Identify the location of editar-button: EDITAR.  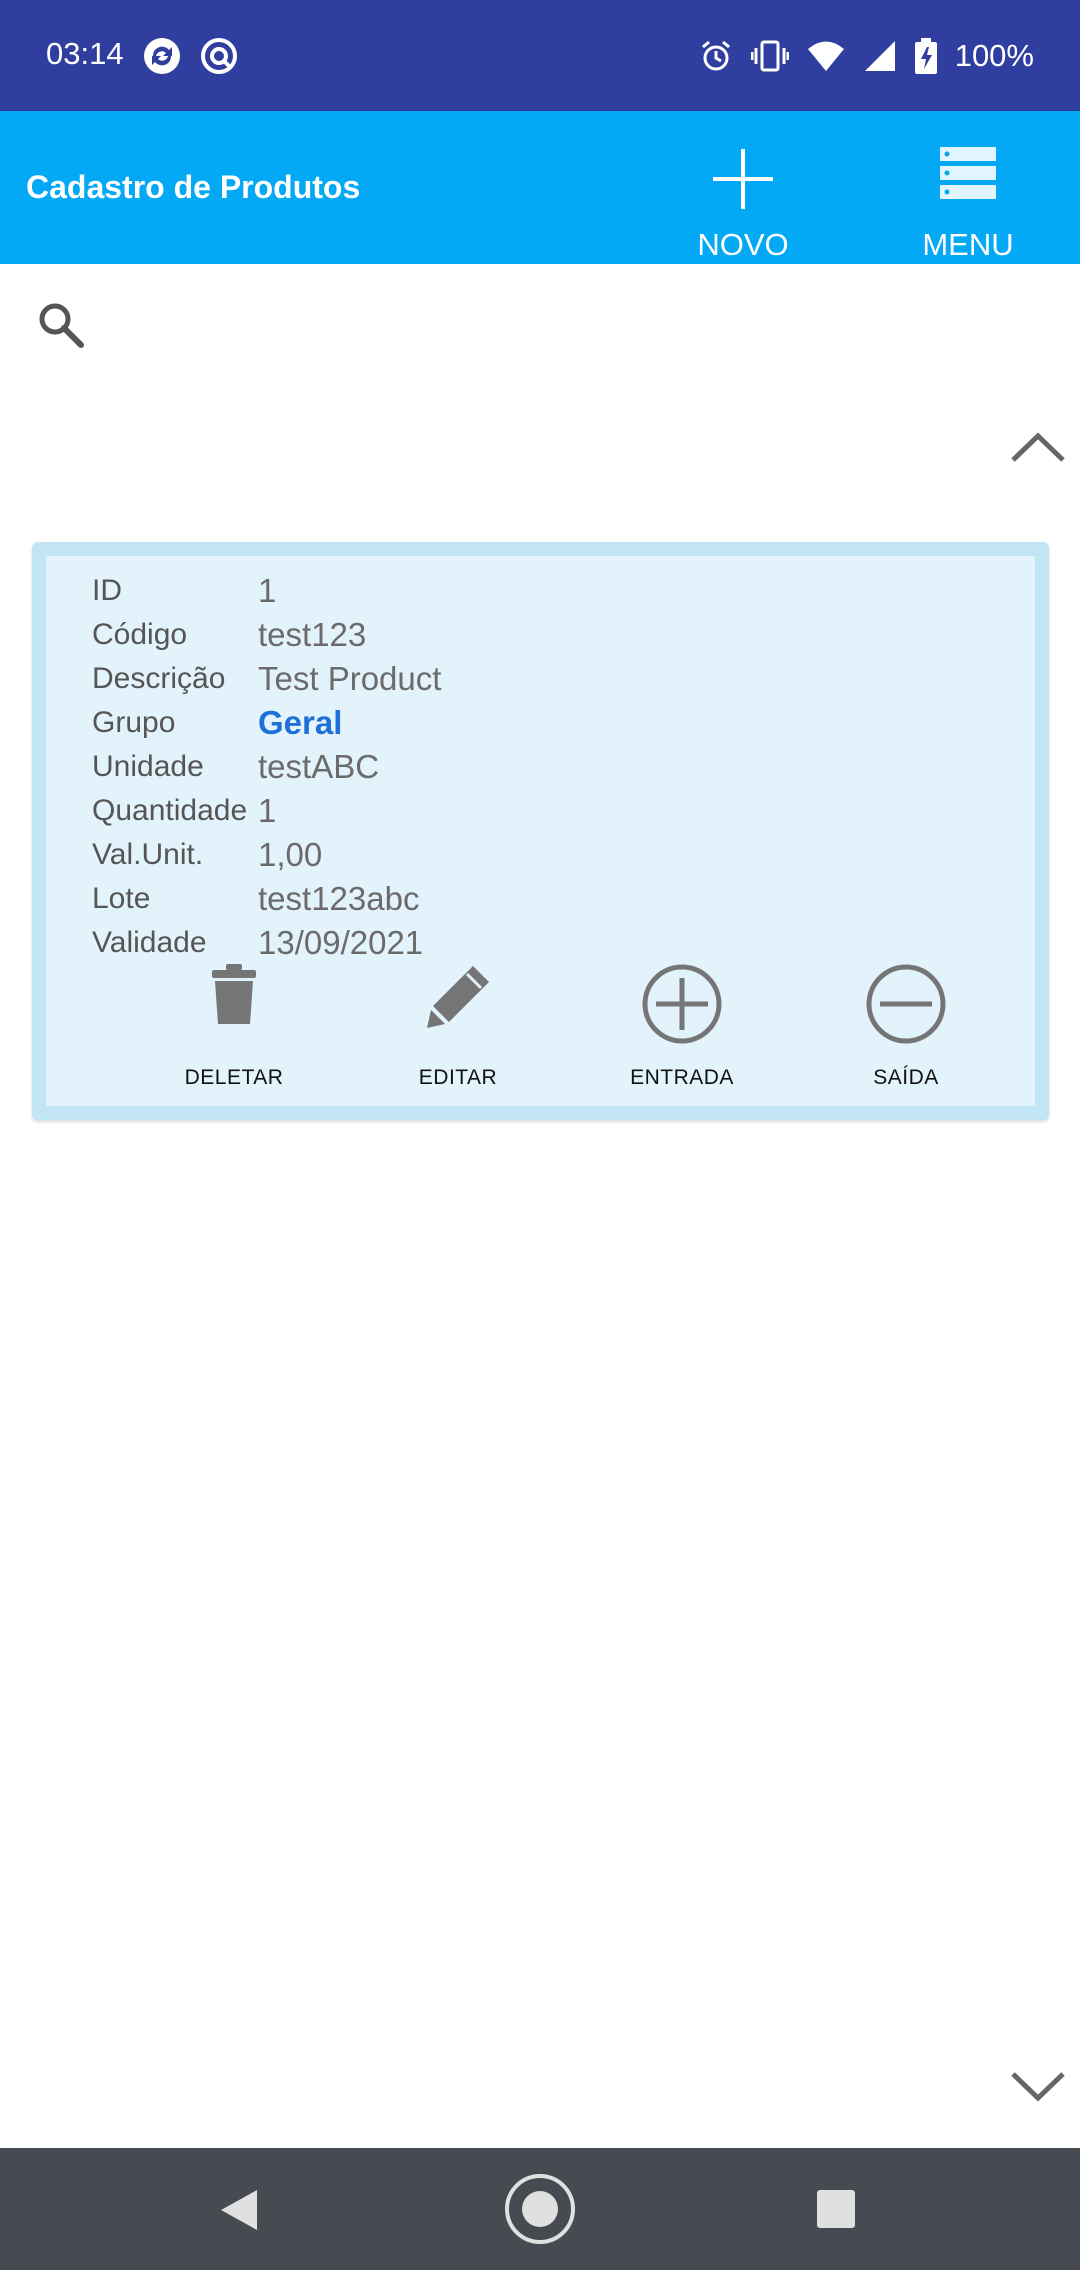
(458, 1026).